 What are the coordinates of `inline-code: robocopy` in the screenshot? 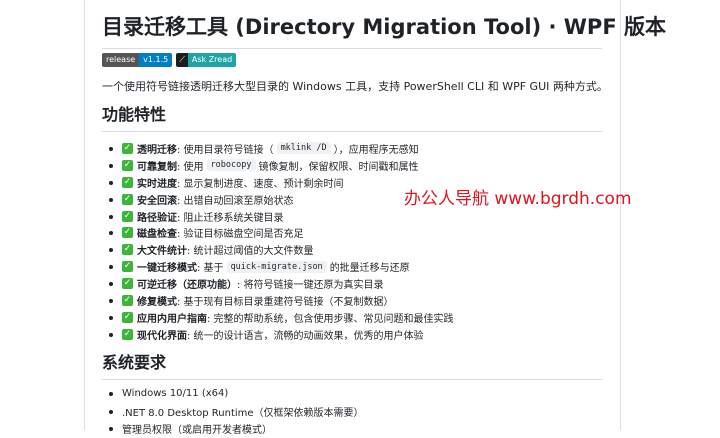 It's located at (231, 165).